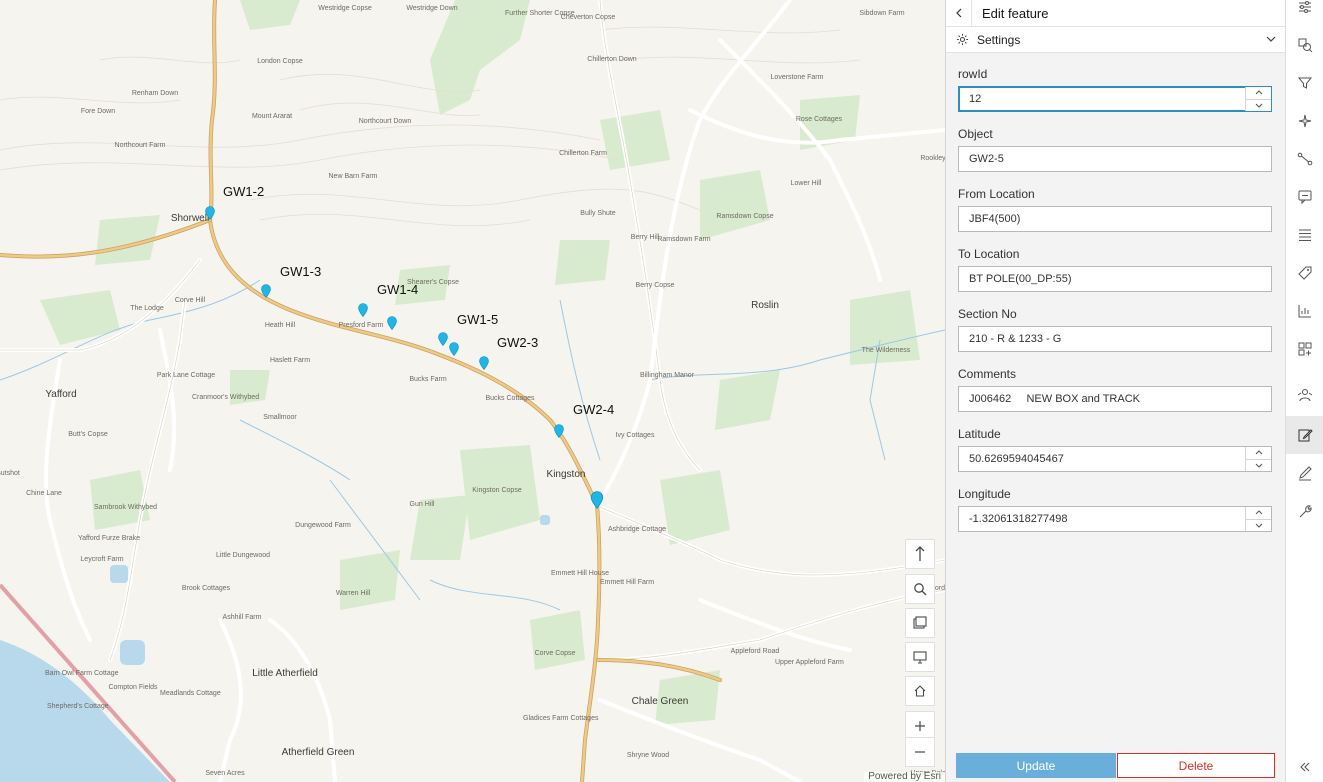  What do you see at coordinates (1304, 121) in the screenshot?
I see `tool-sketch` at bounding box center [1304, 121].